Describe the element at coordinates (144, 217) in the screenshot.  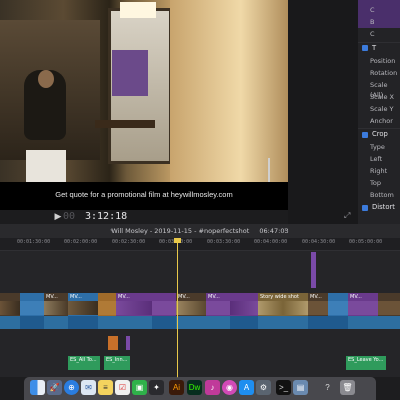
I see `playback-bar` at that location.